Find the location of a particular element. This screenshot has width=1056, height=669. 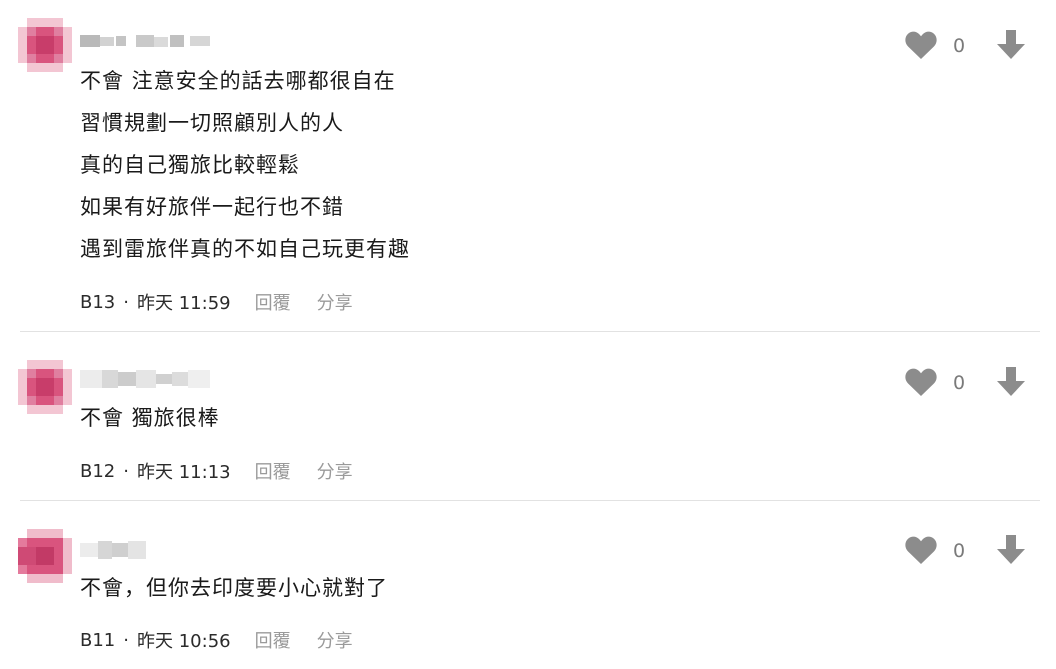

comment-body: 不會 獨旅很棒 is located at coordinates (150, 418).